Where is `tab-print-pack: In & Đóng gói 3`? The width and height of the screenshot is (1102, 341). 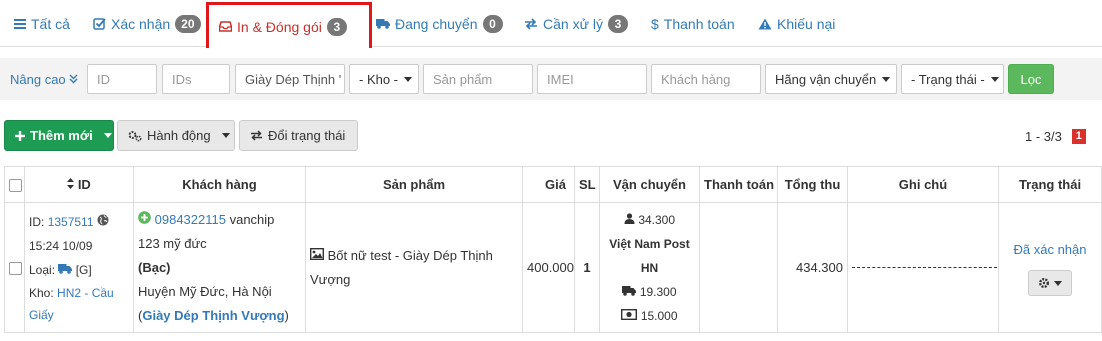
tab-print-pack: In & Đóng gói 3 is located at coordinates (289, 25).